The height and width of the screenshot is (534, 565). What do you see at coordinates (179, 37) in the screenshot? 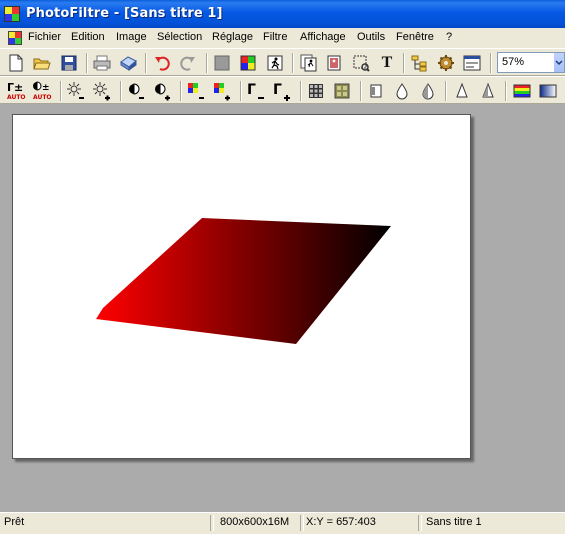
I see `menu-selection: Sélection` at bounding box center [179, 37].